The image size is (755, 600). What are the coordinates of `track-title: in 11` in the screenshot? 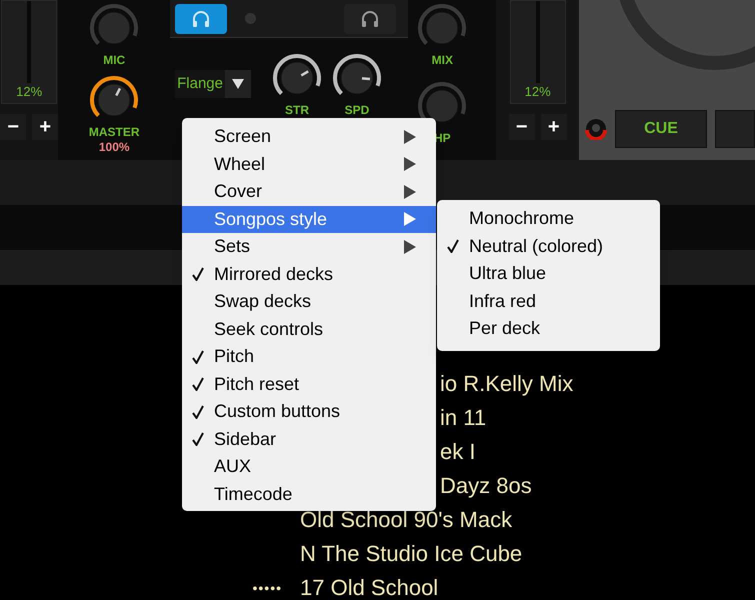 It's located at (463, 418).